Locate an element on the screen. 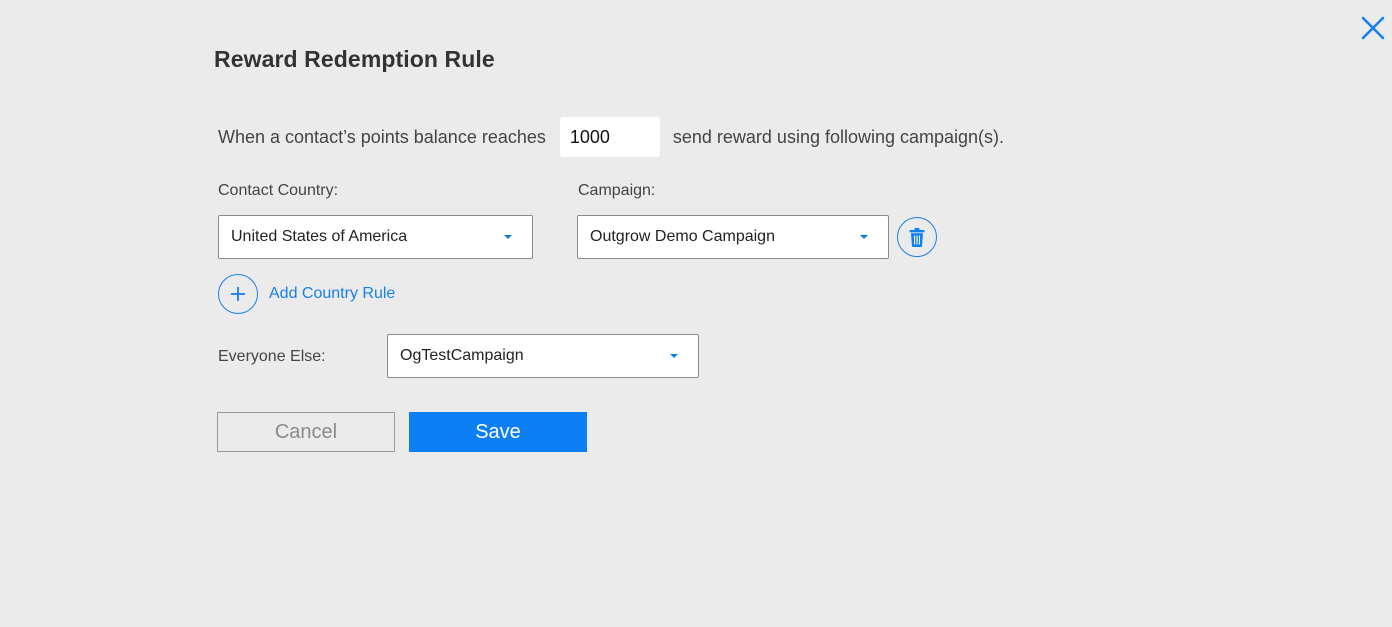 The height and width of the screenshot is (627, 1392). save-button: Save is located at coordinates (498, 432).